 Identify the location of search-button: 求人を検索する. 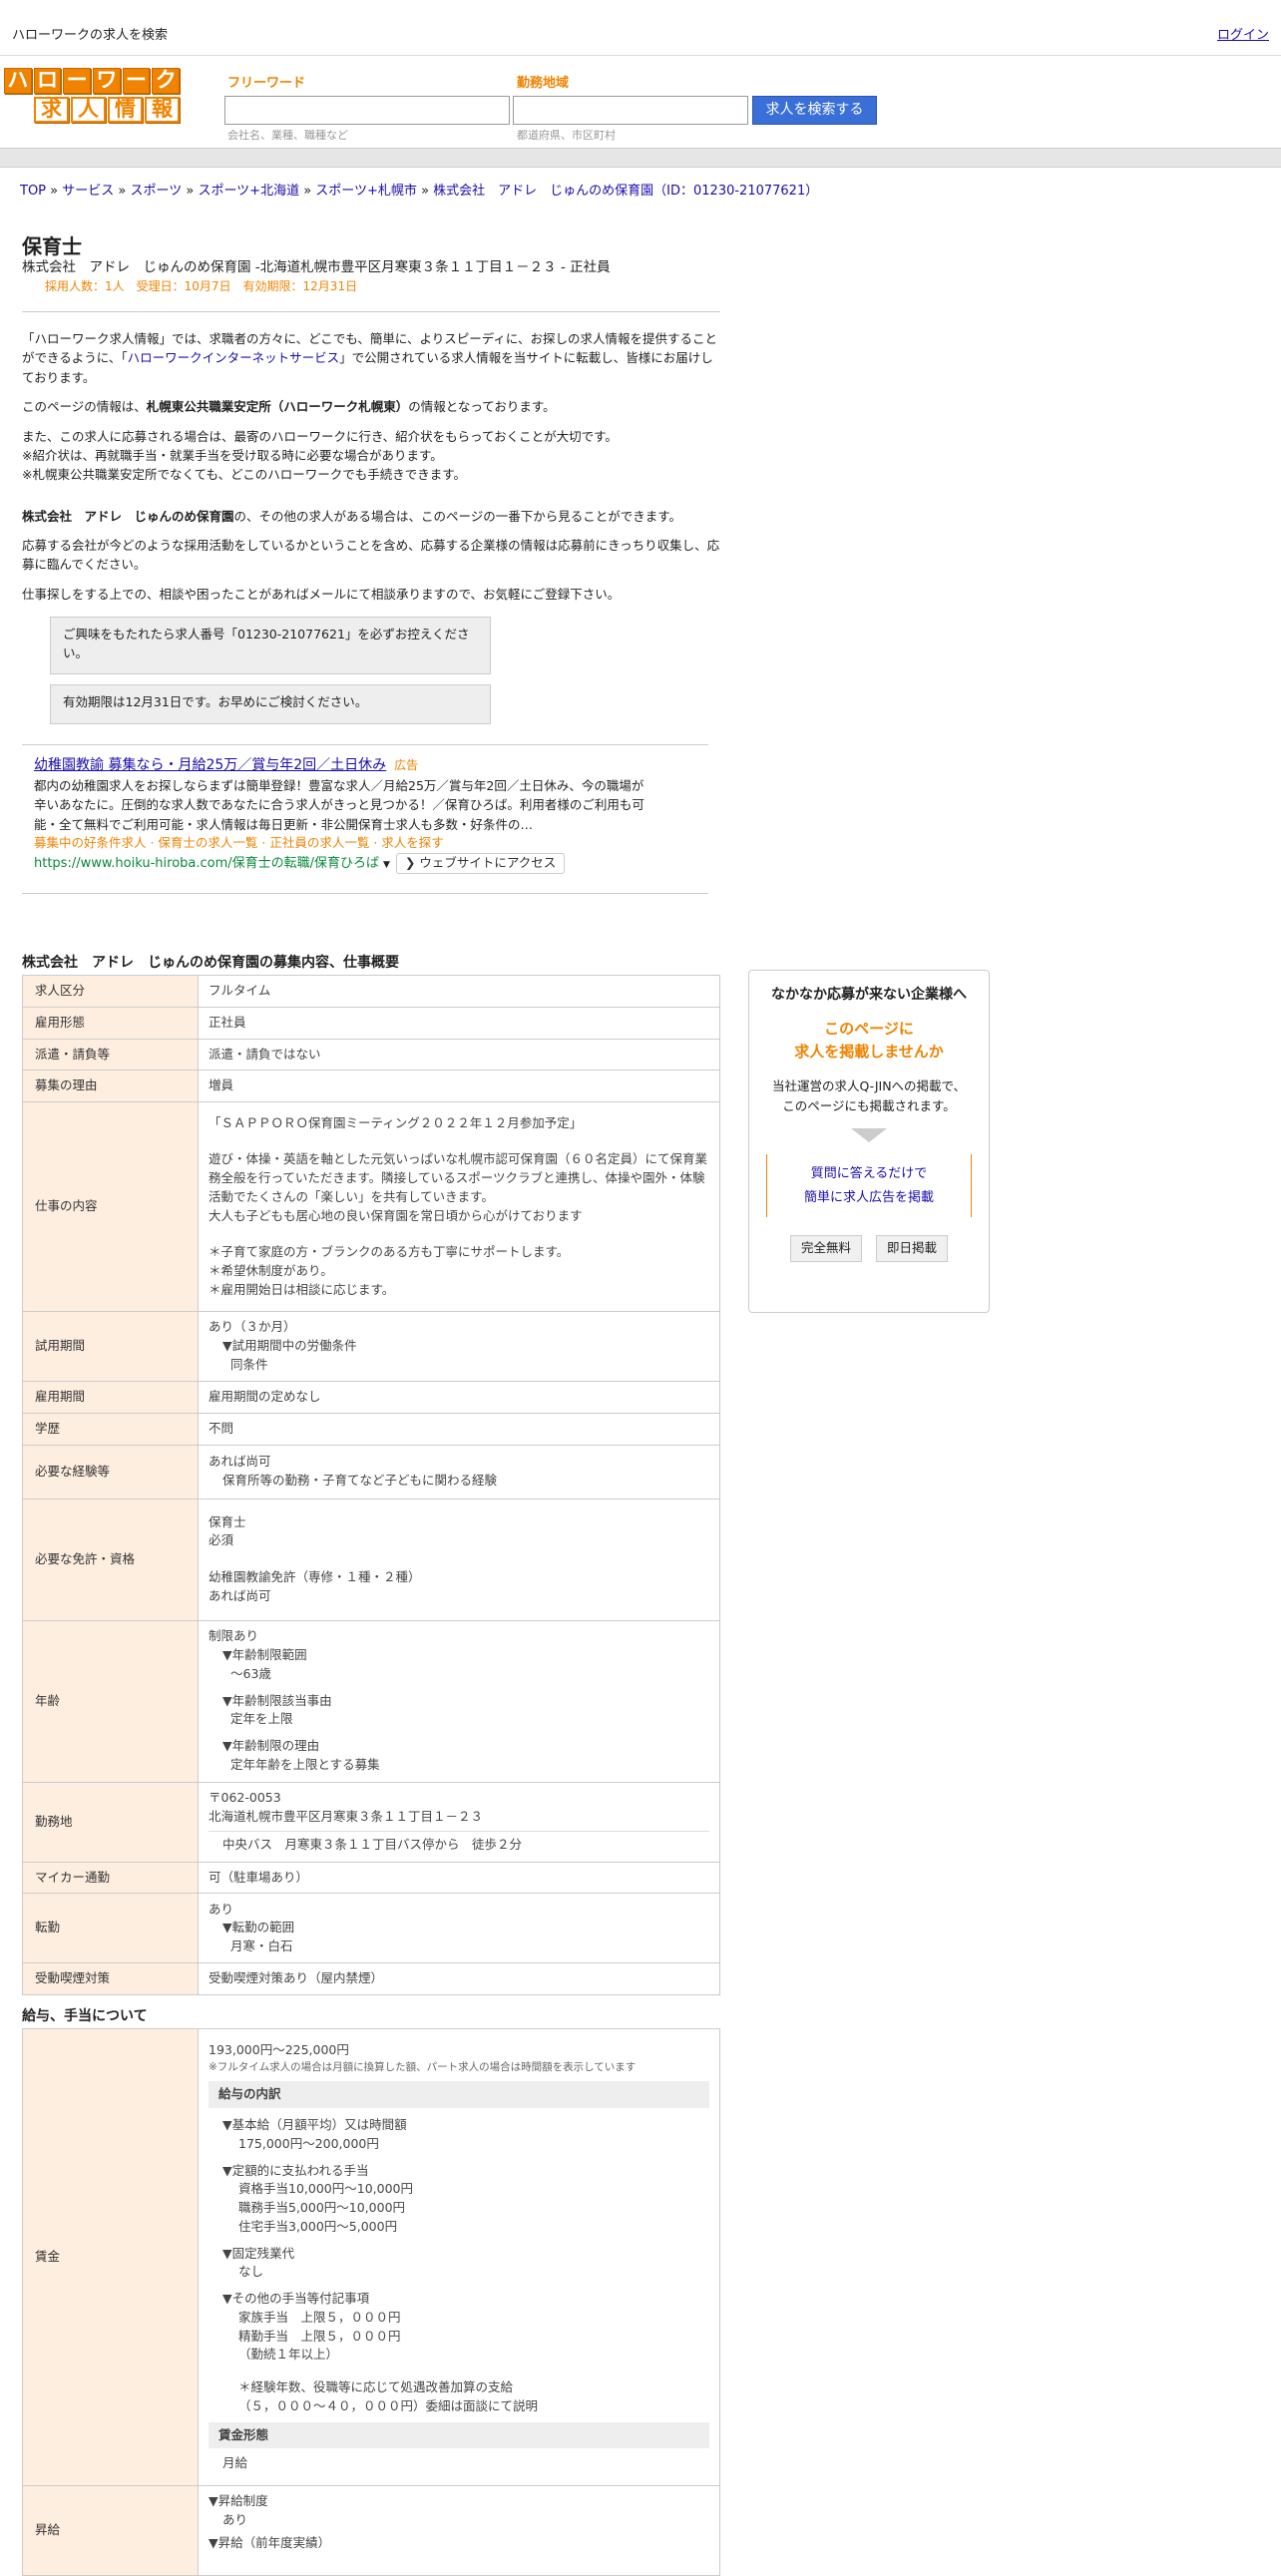
(814, 110).